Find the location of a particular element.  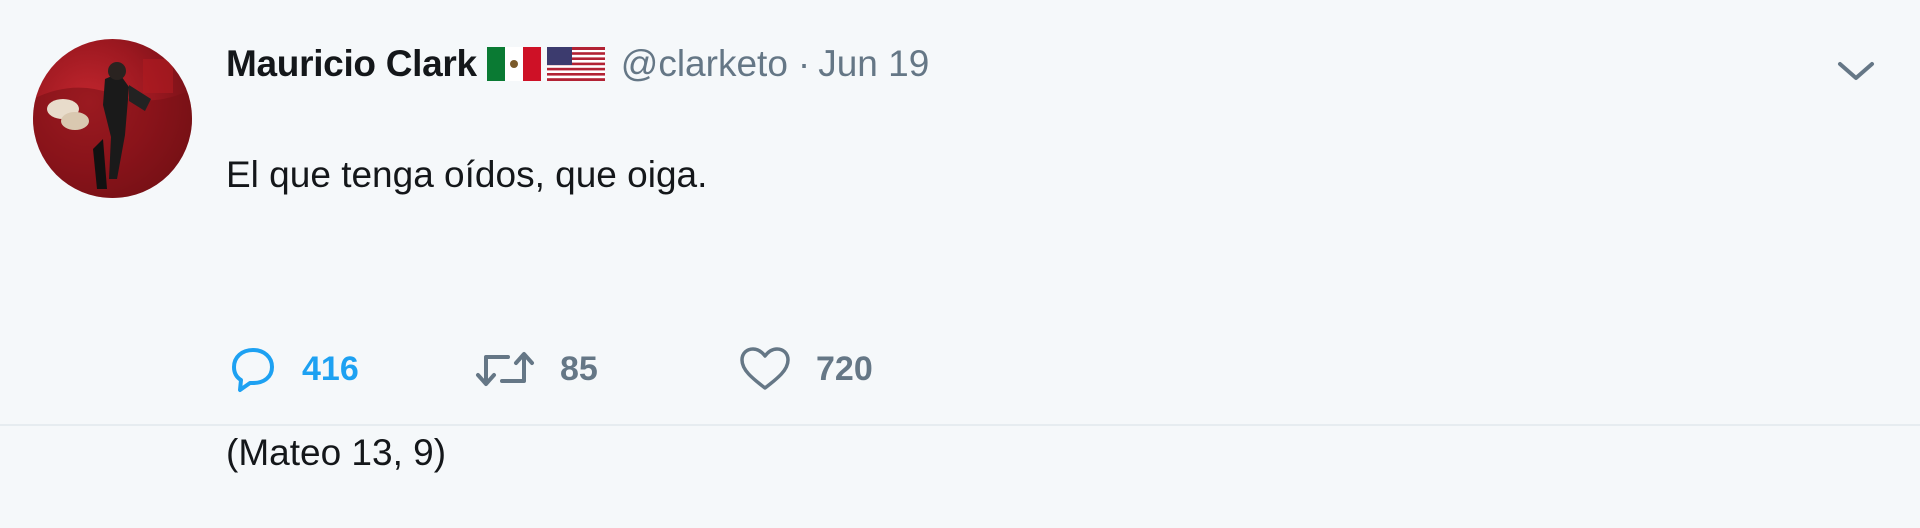

mexico-flag-icon is located at coordinates (513, 64).